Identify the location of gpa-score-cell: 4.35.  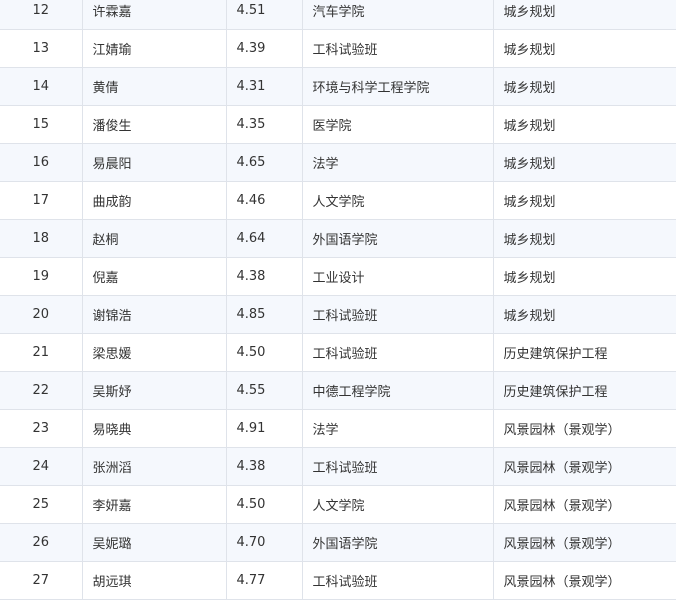
(264, 124).